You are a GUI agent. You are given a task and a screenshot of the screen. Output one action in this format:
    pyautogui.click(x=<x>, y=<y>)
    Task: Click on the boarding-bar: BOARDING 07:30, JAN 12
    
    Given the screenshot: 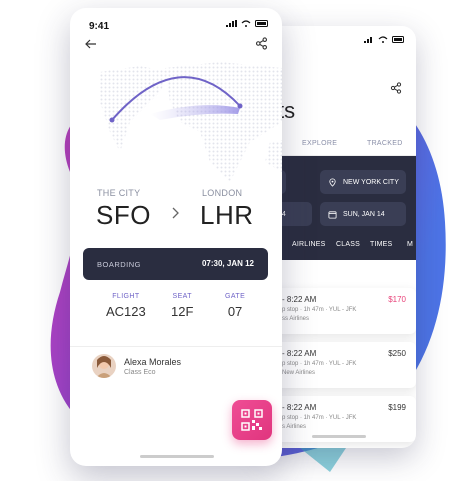 What is the action you would take?
    pyautogui.click(x=175, y=264)
    